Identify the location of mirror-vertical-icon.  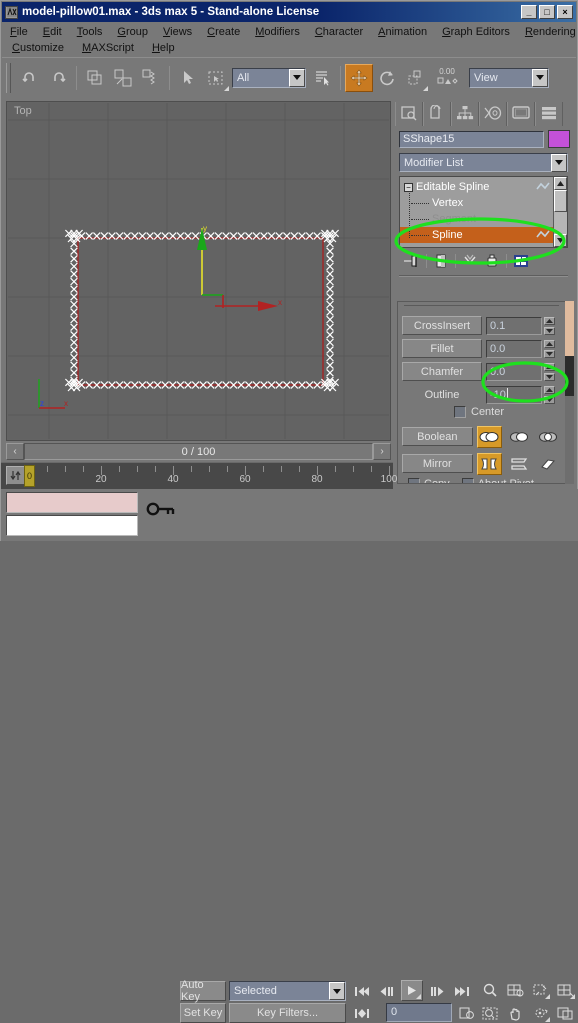
(519, 463).